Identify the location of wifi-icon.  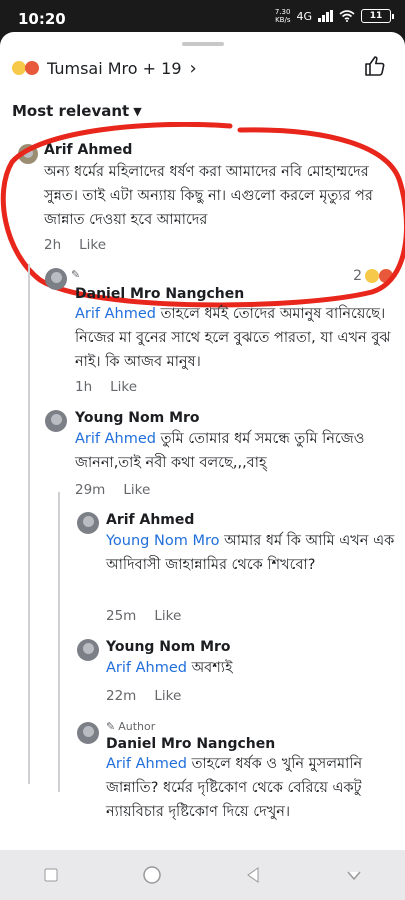
(347, 16).